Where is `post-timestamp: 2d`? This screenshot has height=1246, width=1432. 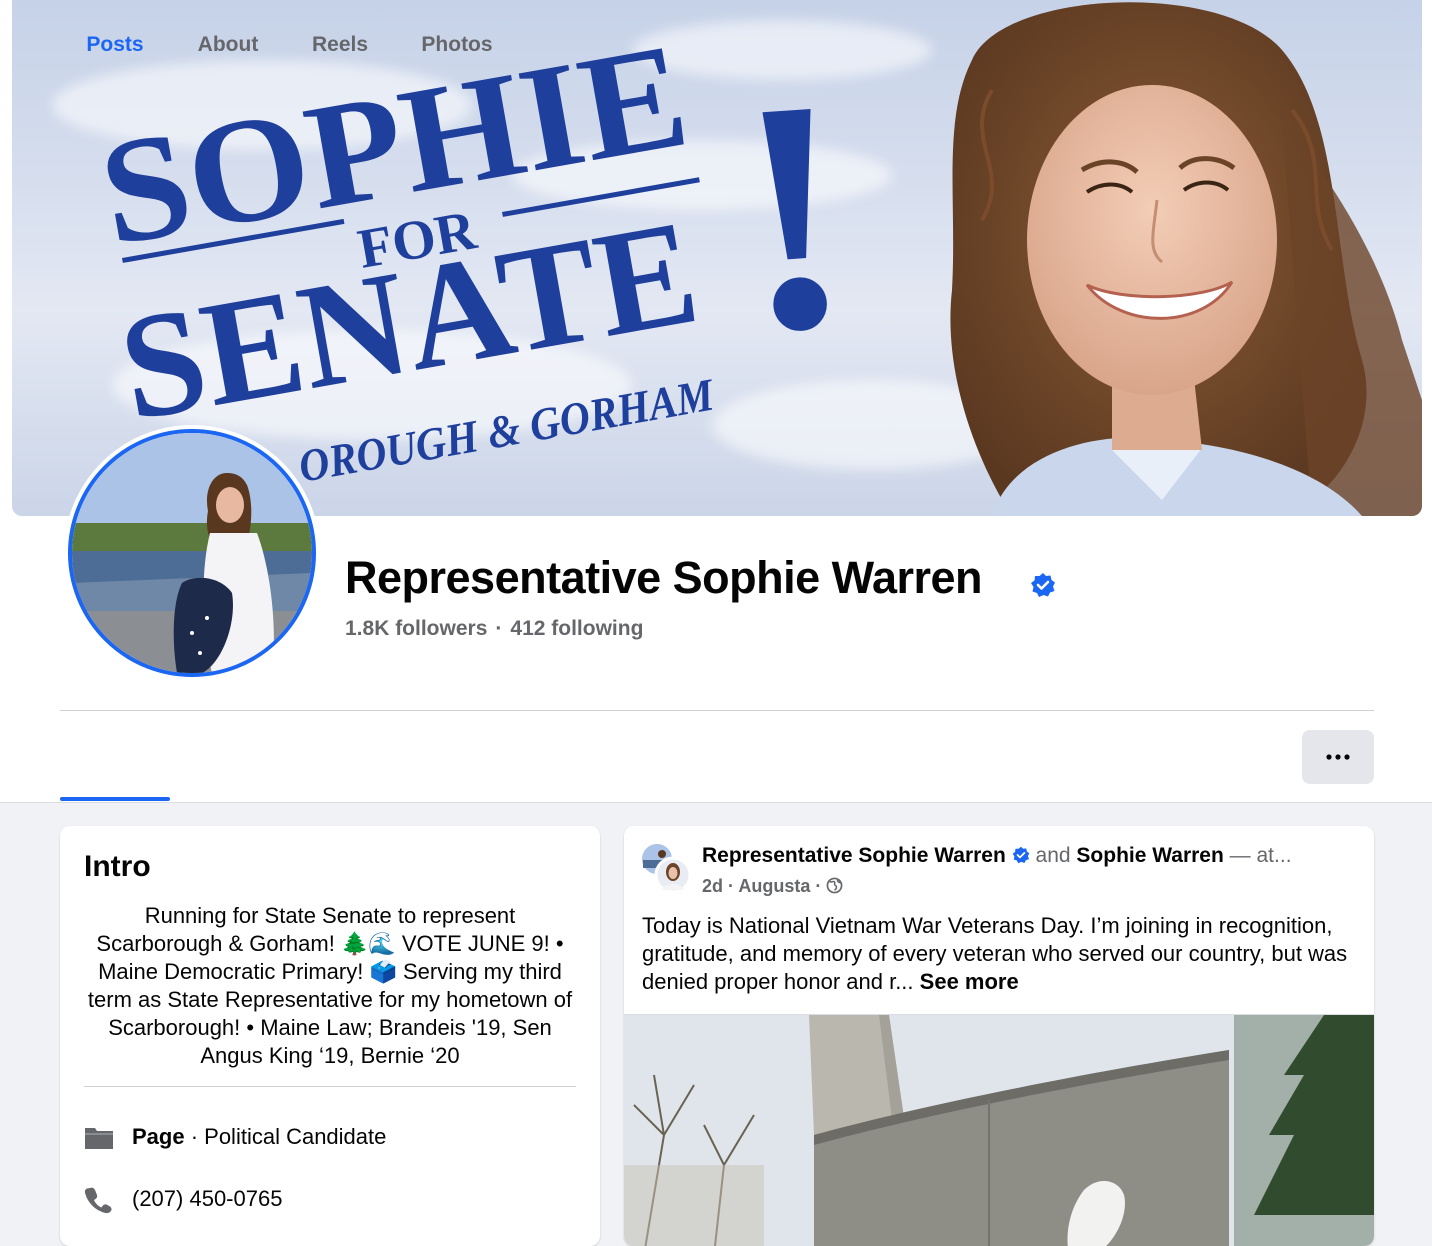
post-timestamp: 2d is located at coordinates (712, 886).